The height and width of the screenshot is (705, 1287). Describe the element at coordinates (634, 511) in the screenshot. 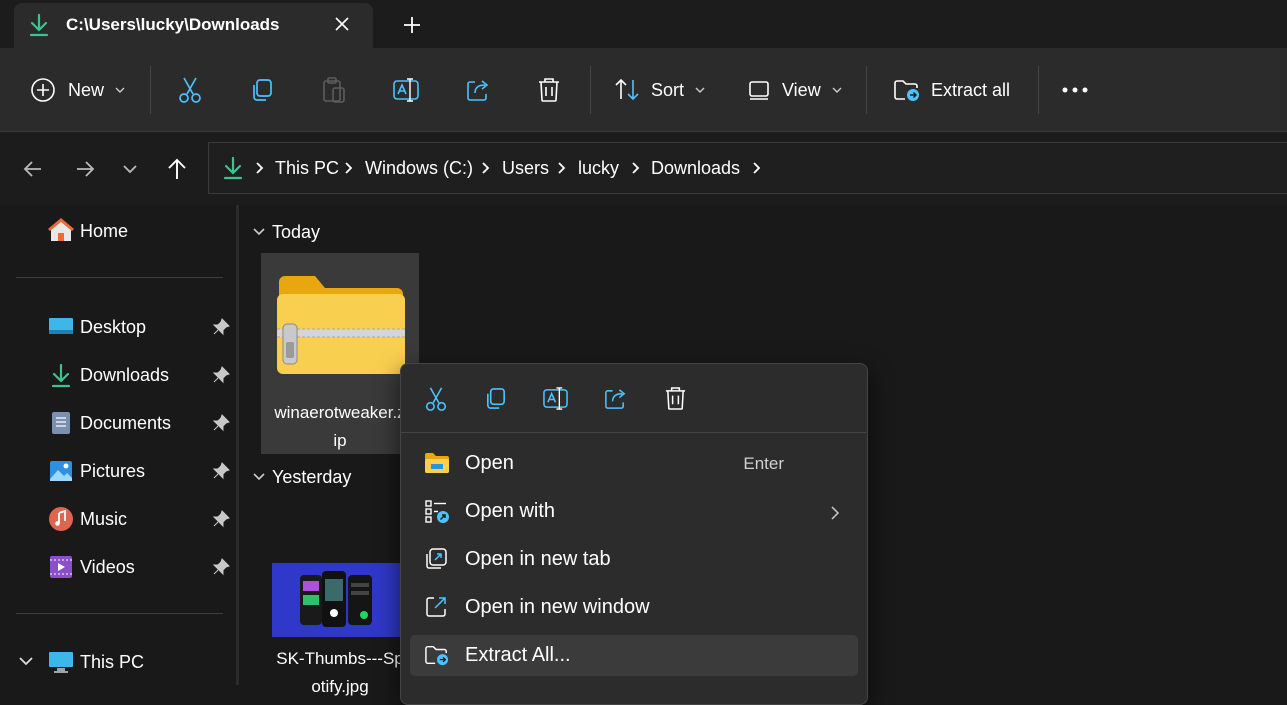

I see `context-item-open-with: Open with` at that location.